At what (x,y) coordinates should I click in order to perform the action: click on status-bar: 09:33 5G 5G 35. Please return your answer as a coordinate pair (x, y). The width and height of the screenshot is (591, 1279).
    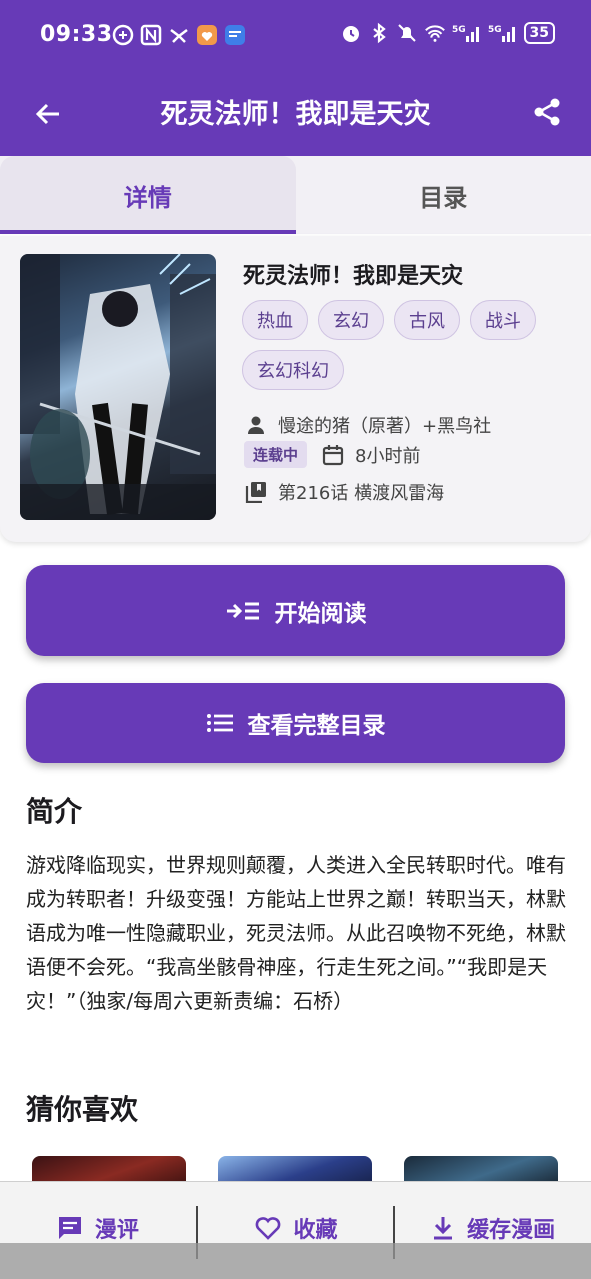
    Looking at the image, I should click on (295, 38).